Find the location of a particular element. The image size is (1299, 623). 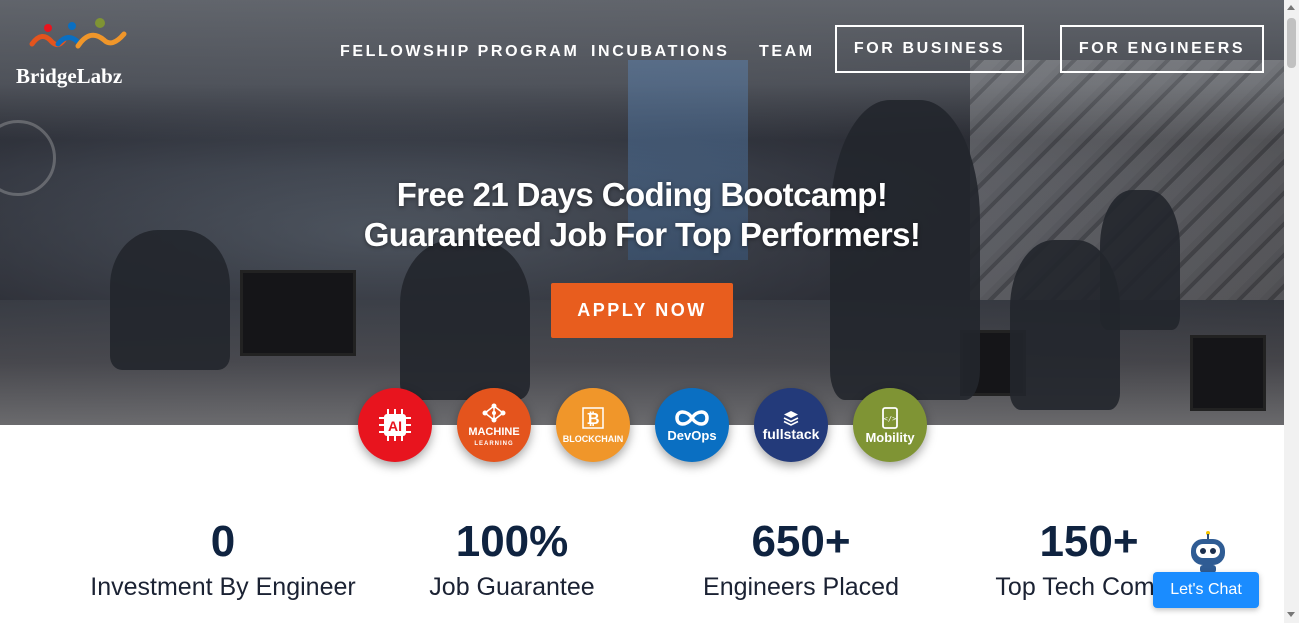

apply-now-button: APPLY NOW is located at coordinates (642, 310).